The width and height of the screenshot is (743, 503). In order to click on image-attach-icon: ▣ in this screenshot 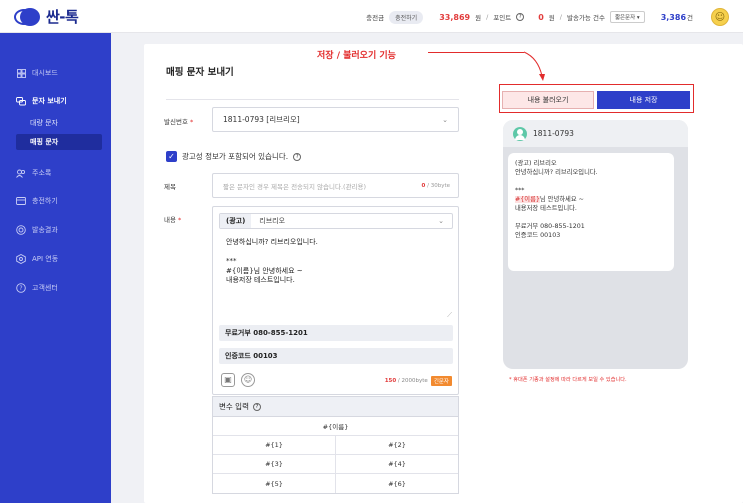, I will do `click(228, 380)`.